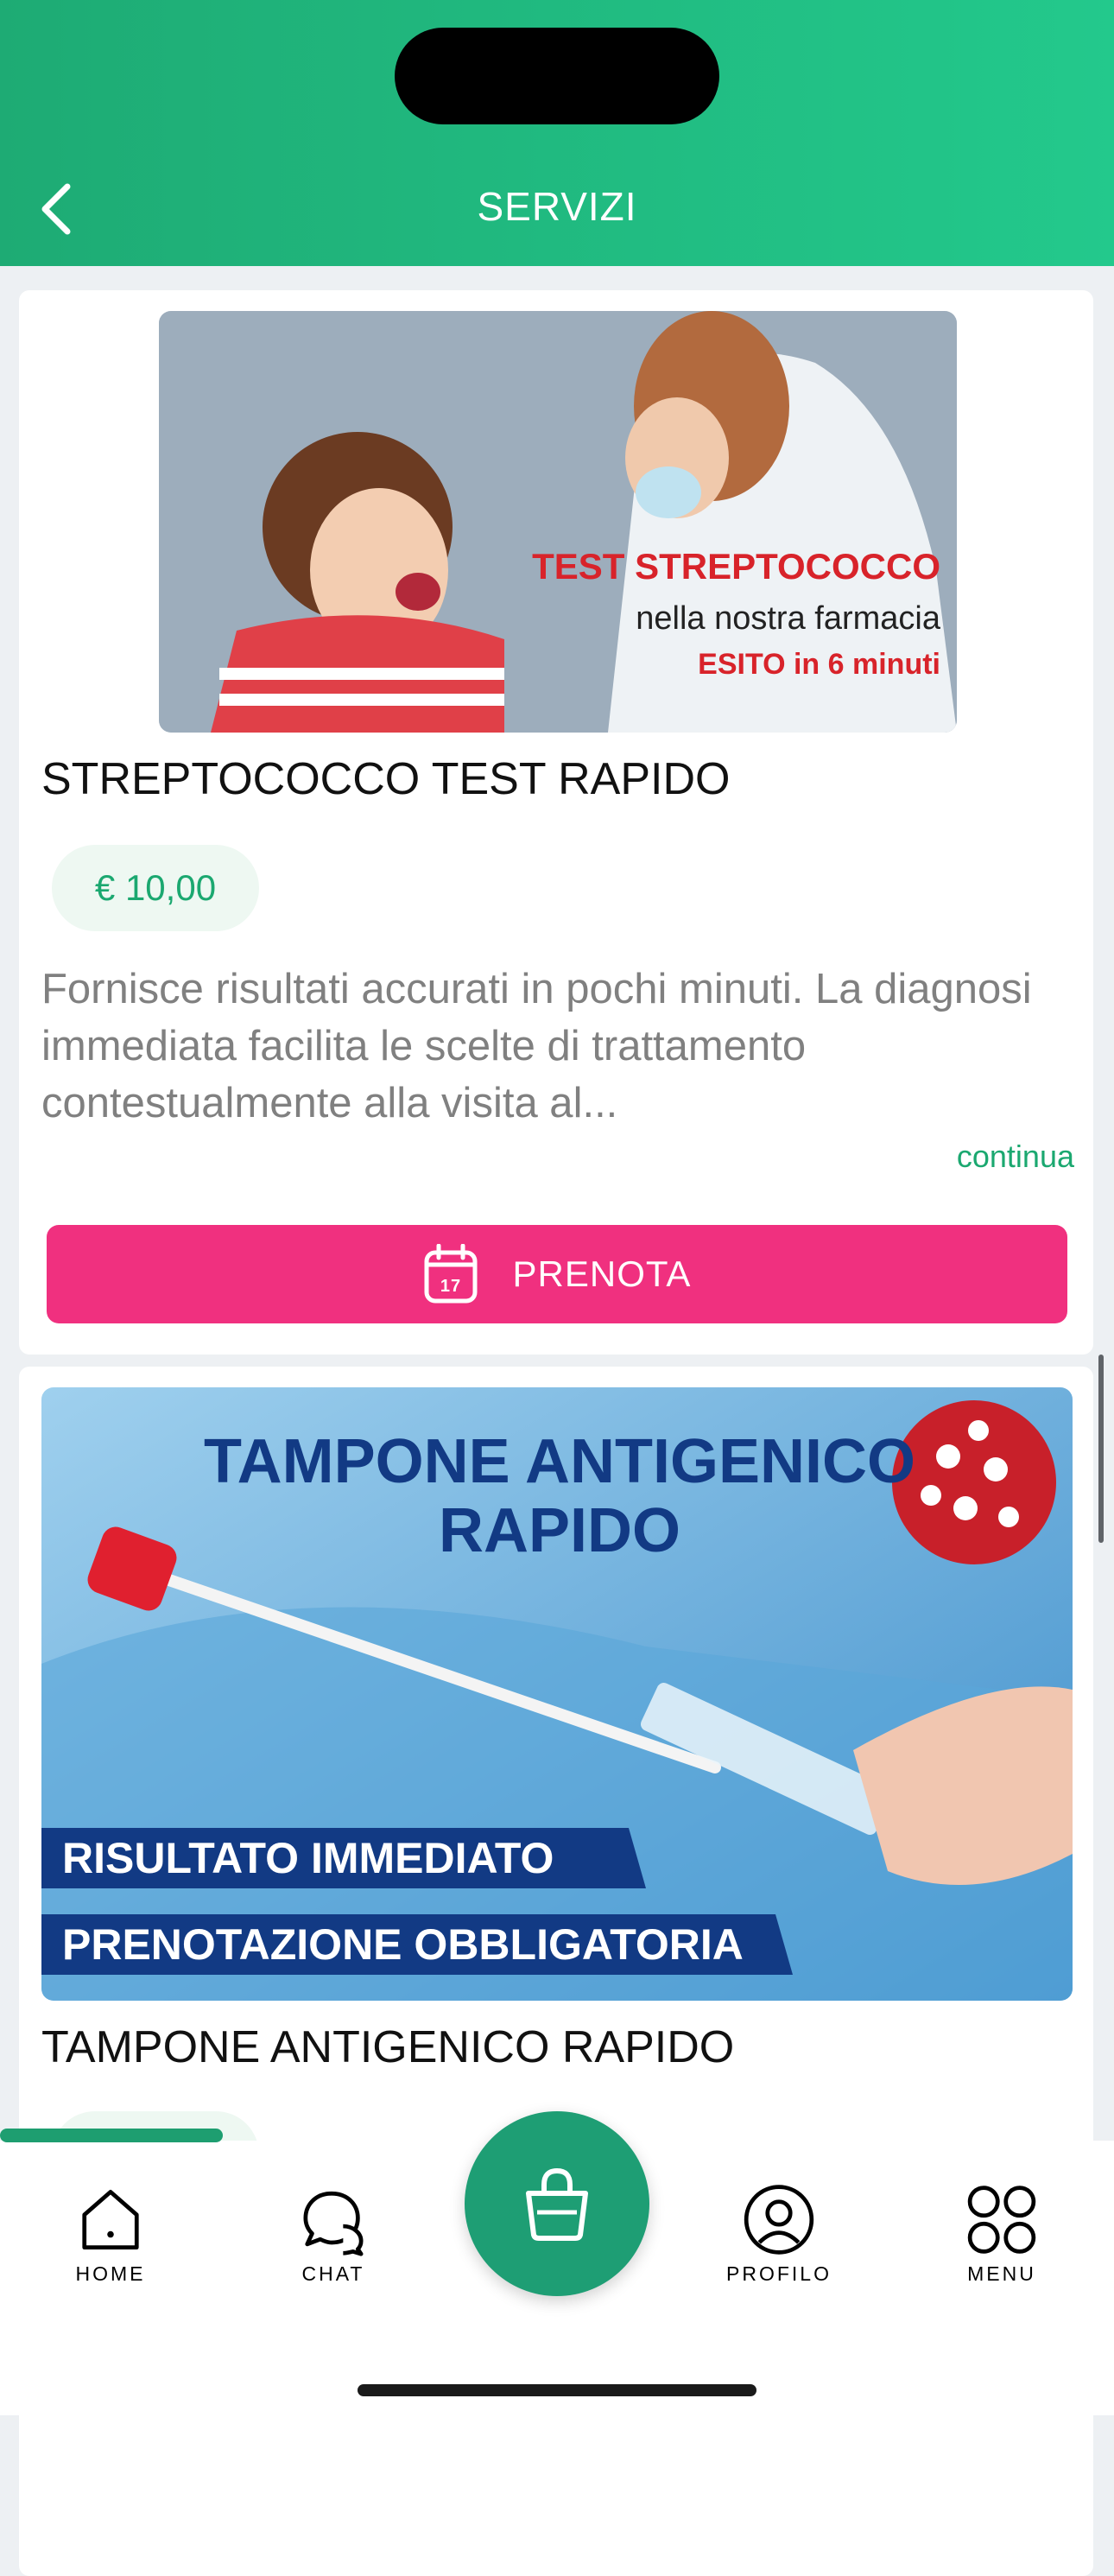 Image resolution: width=1114 pixels, height=2576 pixels. What do you see at coordinates (333, 2273) in the screenshot?
I see `tab-chat-label: CHAT` at bounding box center [333, 2273].